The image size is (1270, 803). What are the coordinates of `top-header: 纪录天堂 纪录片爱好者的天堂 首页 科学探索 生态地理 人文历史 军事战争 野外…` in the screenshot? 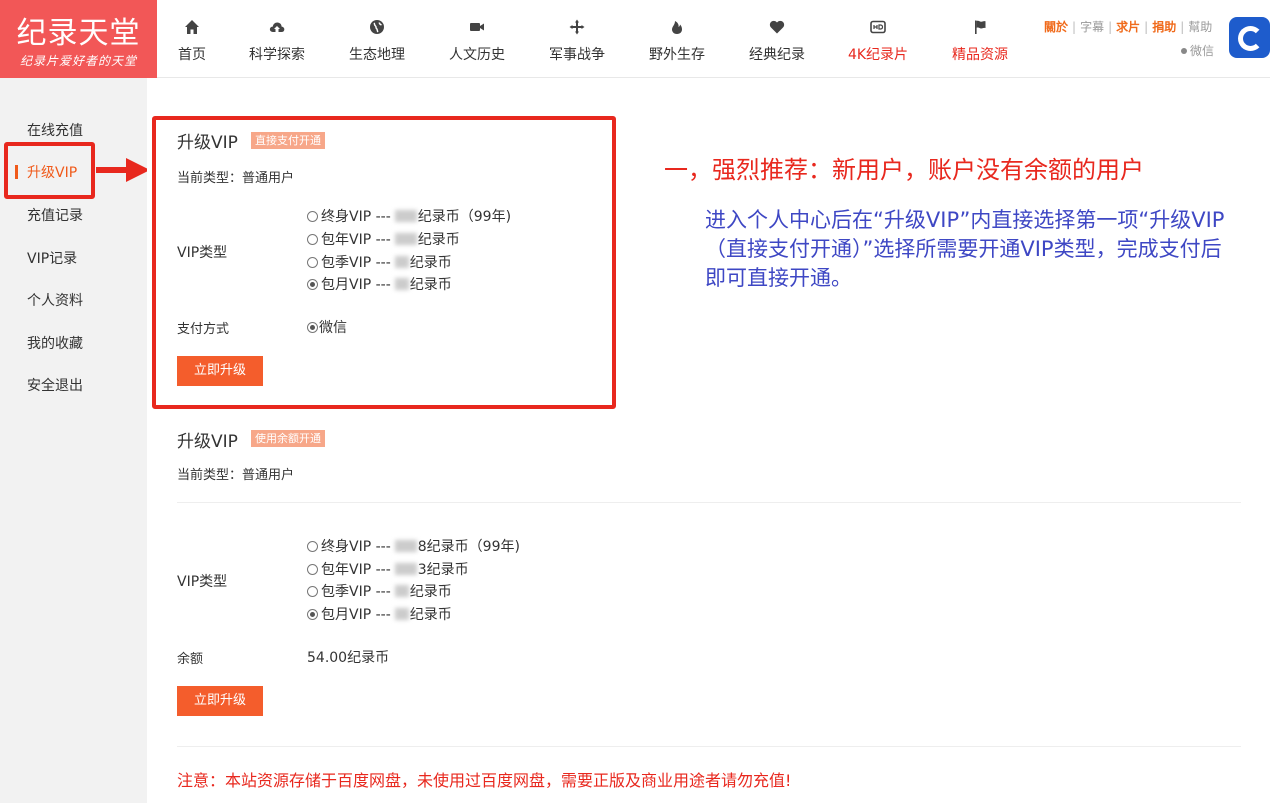 It's located at (635, 39).